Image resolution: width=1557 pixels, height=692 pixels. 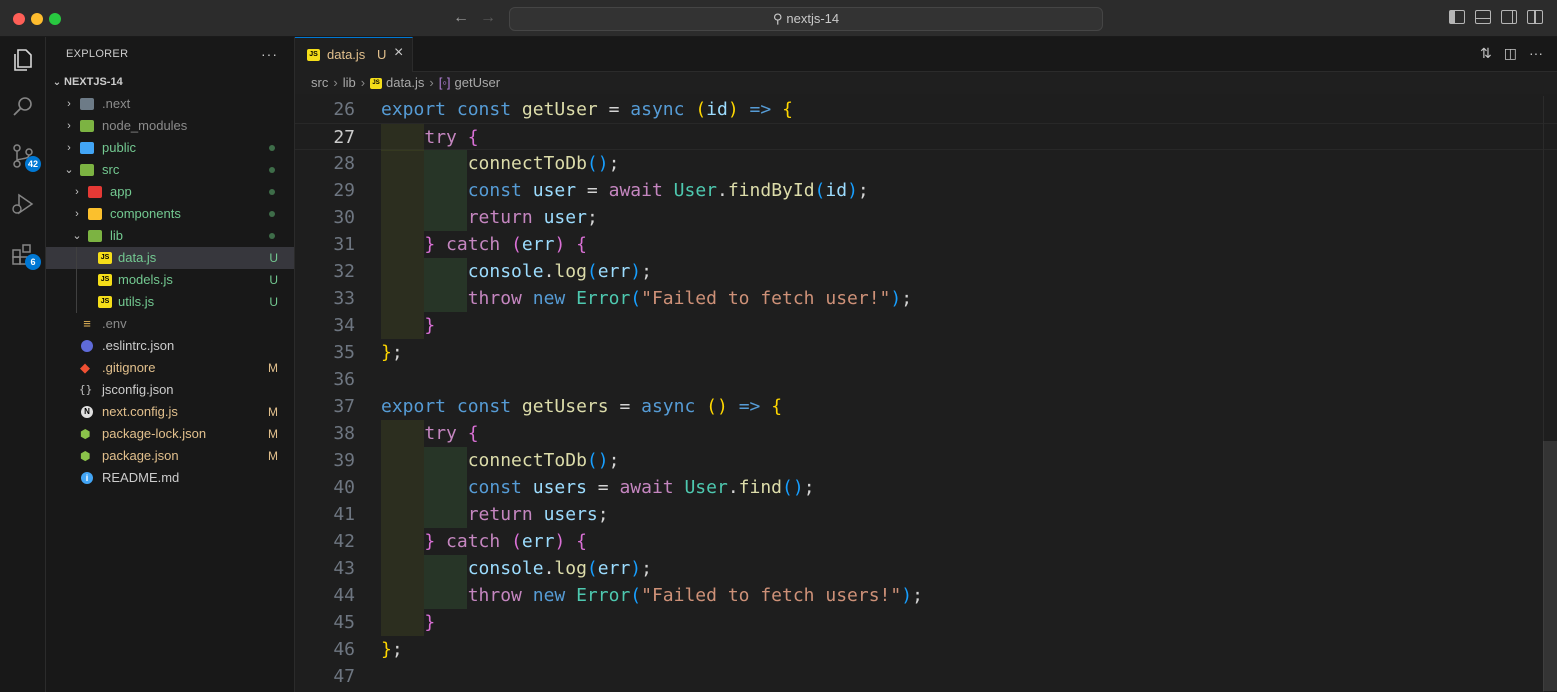 What do you see at coordinates (170, 434) in the screenshot?
I see `tree-file-package-lock: ⬢ package-lock.json M` at bounding box center [170, 434].